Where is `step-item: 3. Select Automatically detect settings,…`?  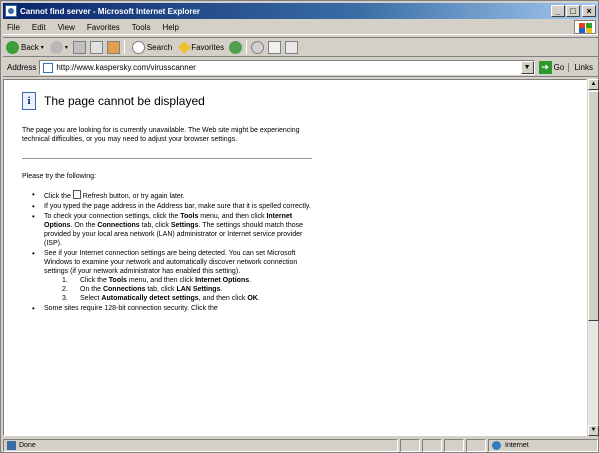
step-item: 3. Select Automatically detect settings,… is located at coordinates (187, 298).